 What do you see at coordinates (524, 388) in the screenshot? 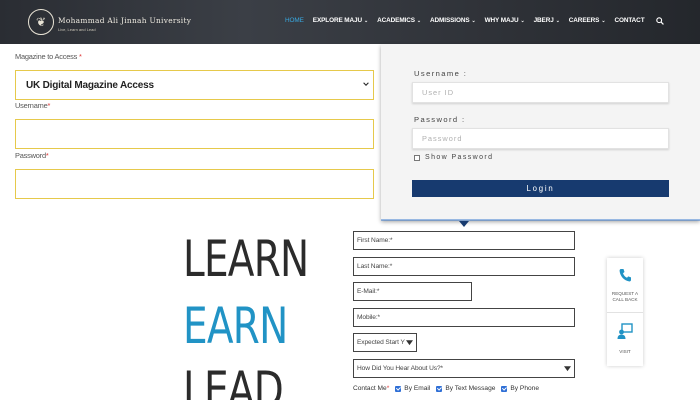
I see `contact-phone-label: By Phone` at bounding box center [524, 388].